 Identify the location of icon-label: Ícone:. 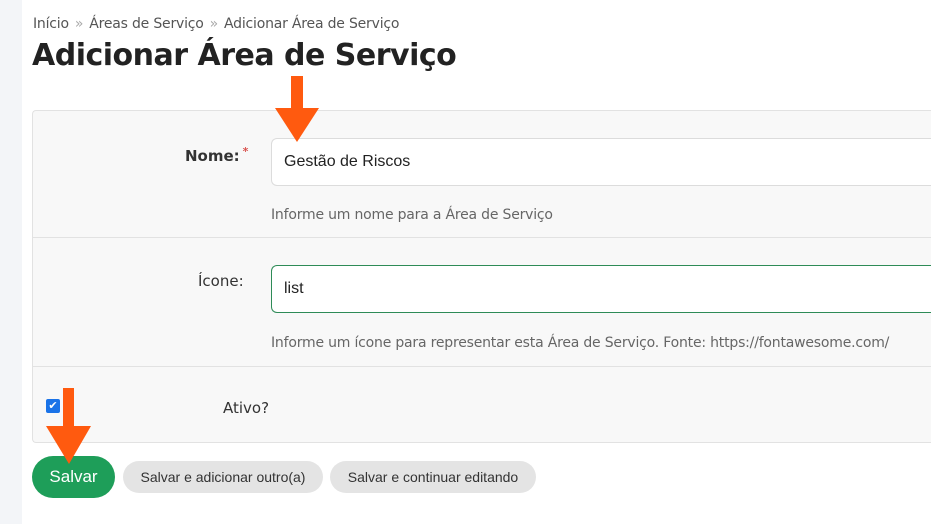
(221, 281).